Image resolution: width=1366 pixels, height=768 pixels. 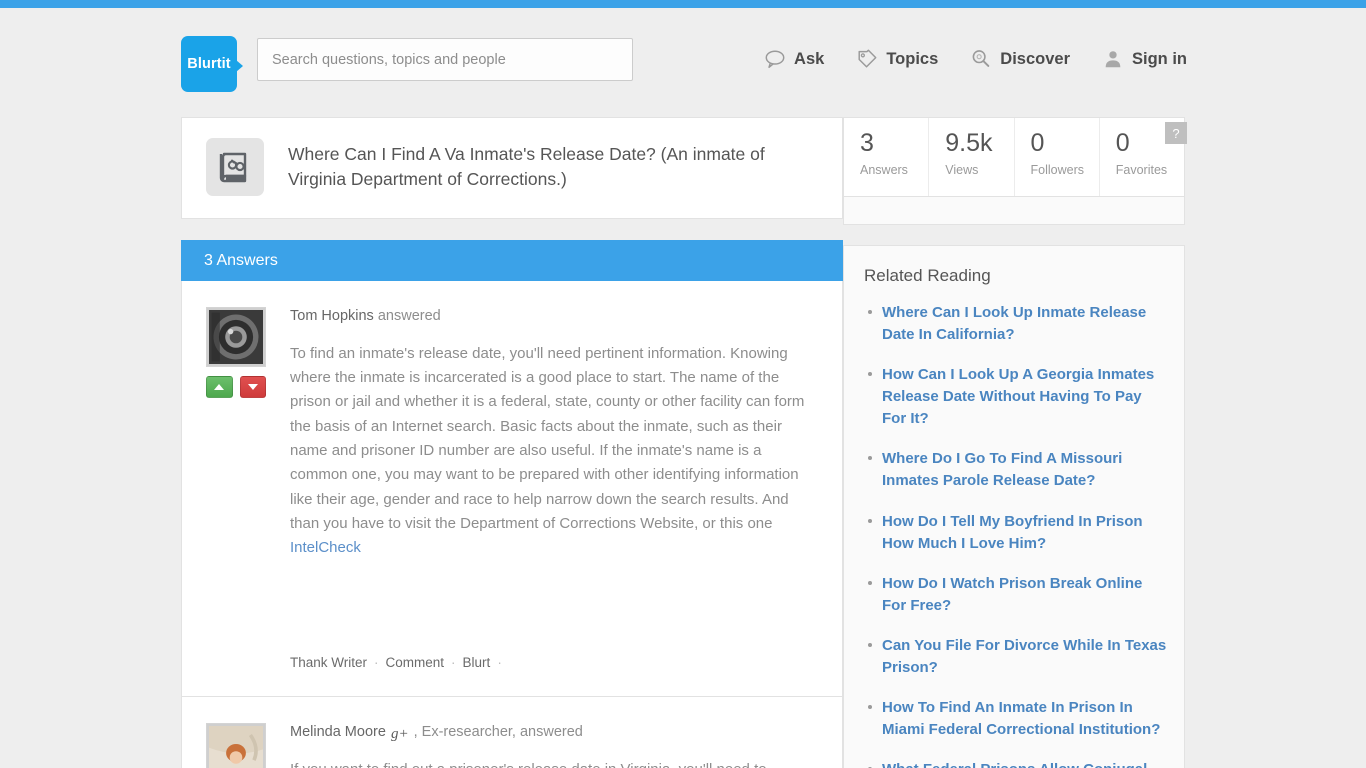 I want to click on search-input, so click(x=445, y=59).